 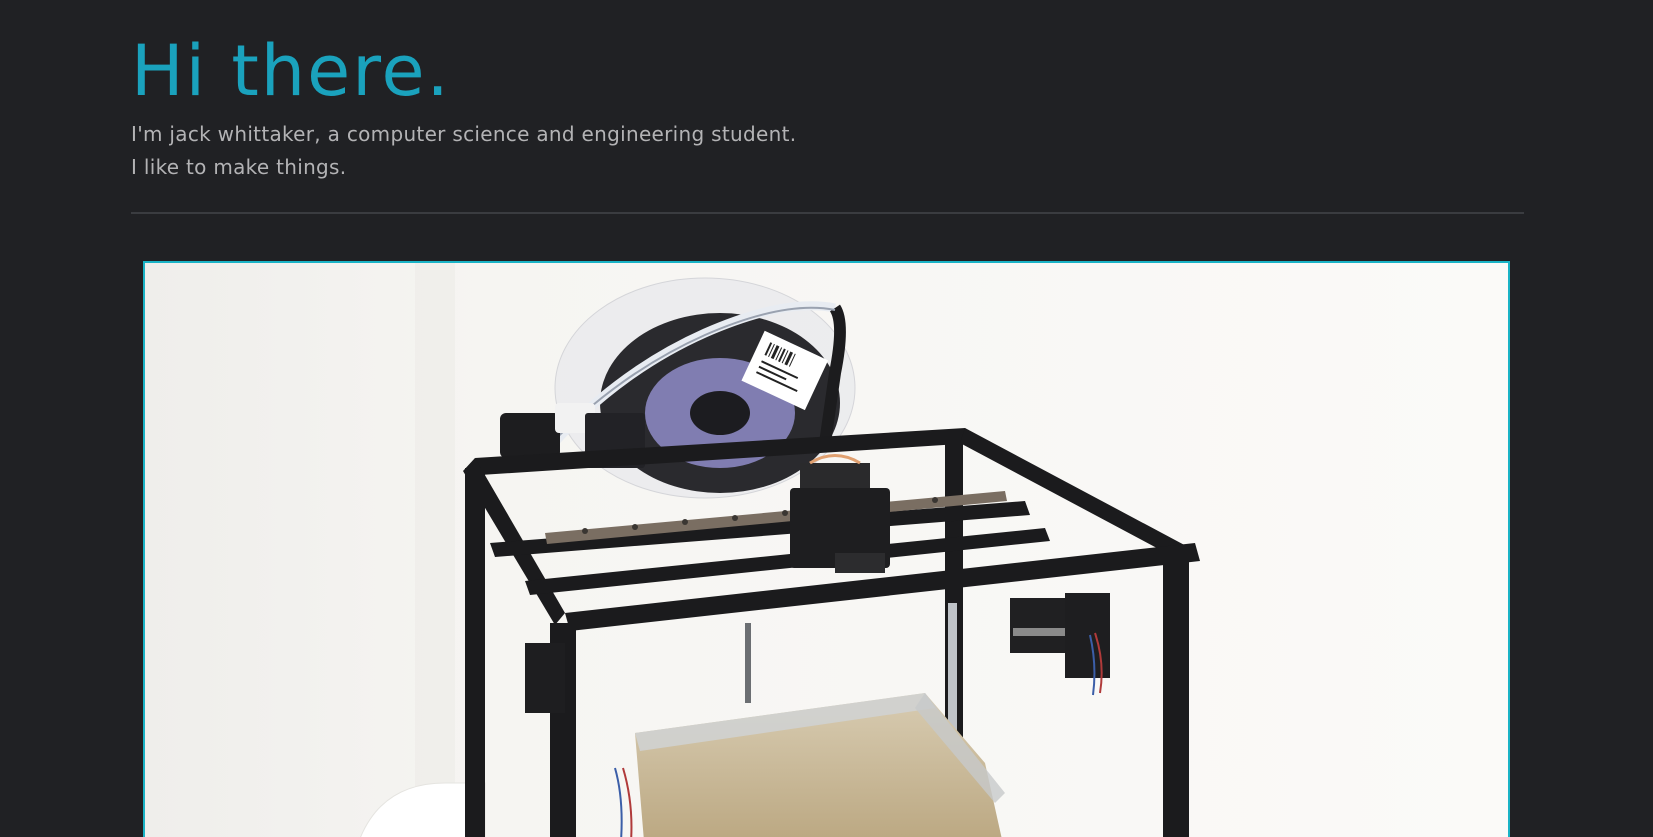 I want to click on page-title: Hi there., so click(x=291, y=71).